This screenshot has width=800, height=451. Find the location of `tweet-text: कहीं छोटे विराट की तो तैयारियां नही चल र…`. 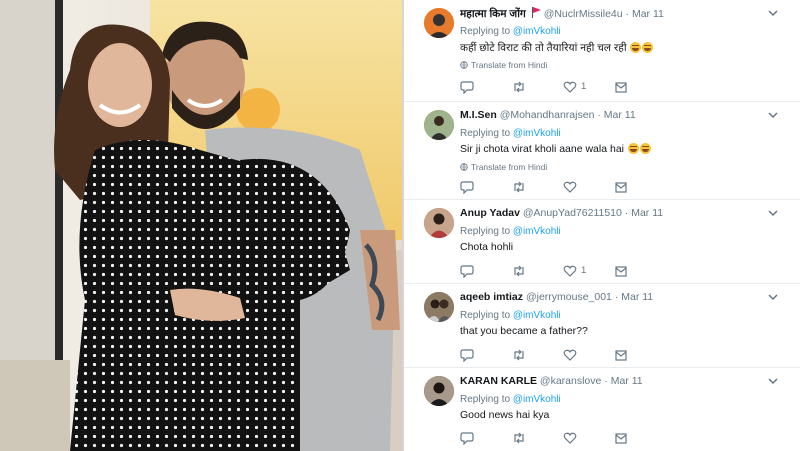

tweet-text: कहीं छोटे विराट की तो तैयारियां नही चल र… is located at coordinates (557, 48).